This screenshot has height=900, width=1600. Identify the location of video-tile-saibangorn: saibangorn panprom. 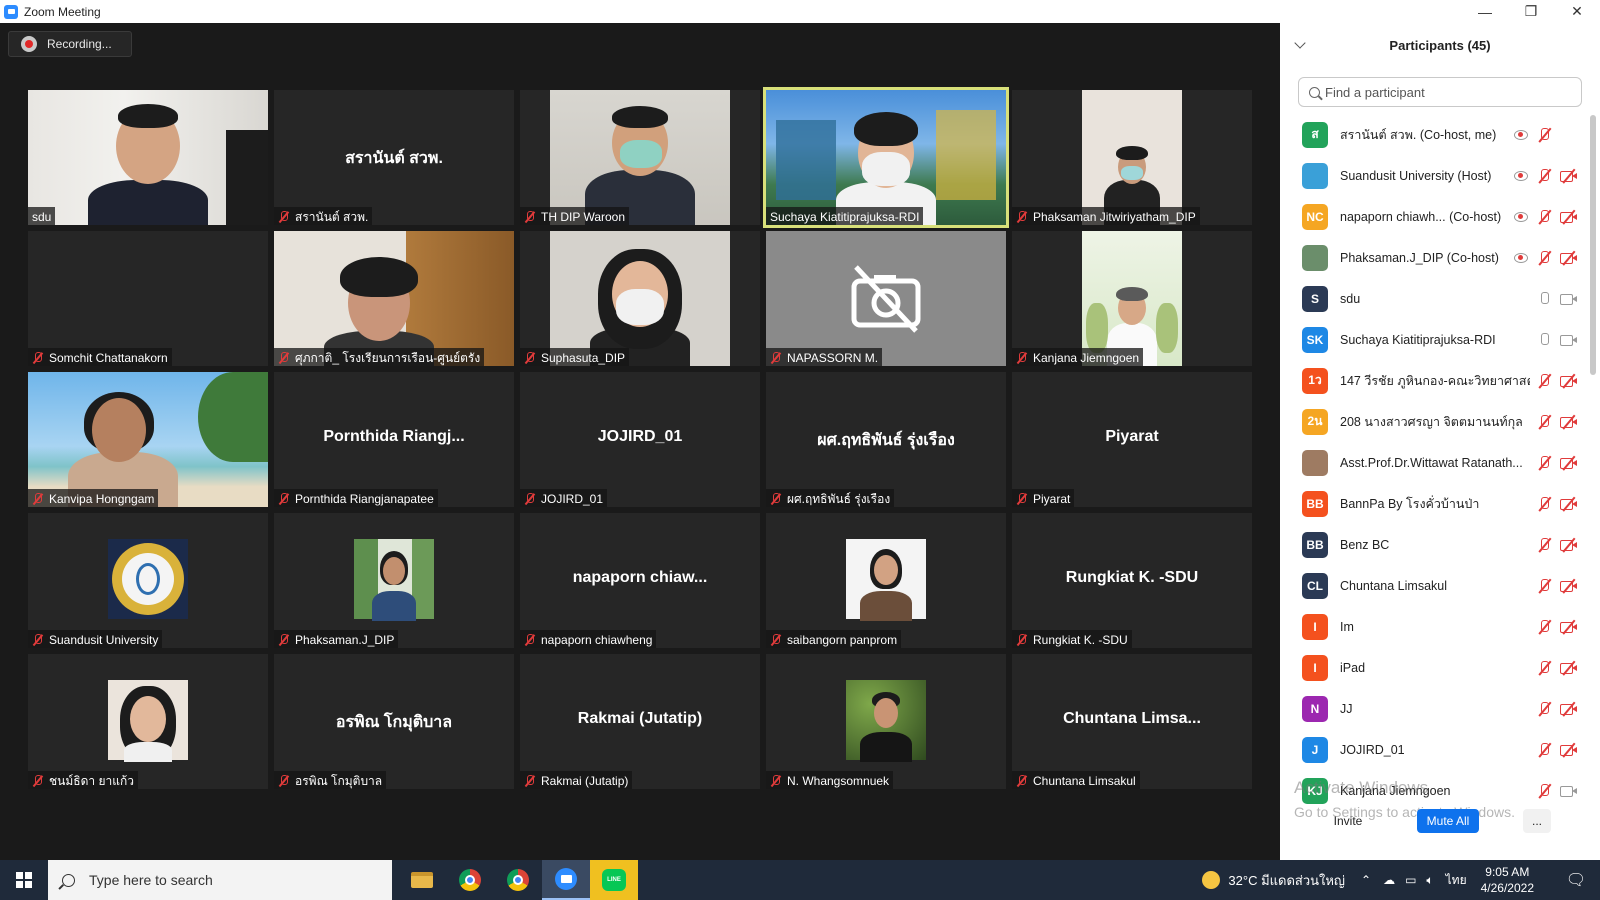
(886, 580).